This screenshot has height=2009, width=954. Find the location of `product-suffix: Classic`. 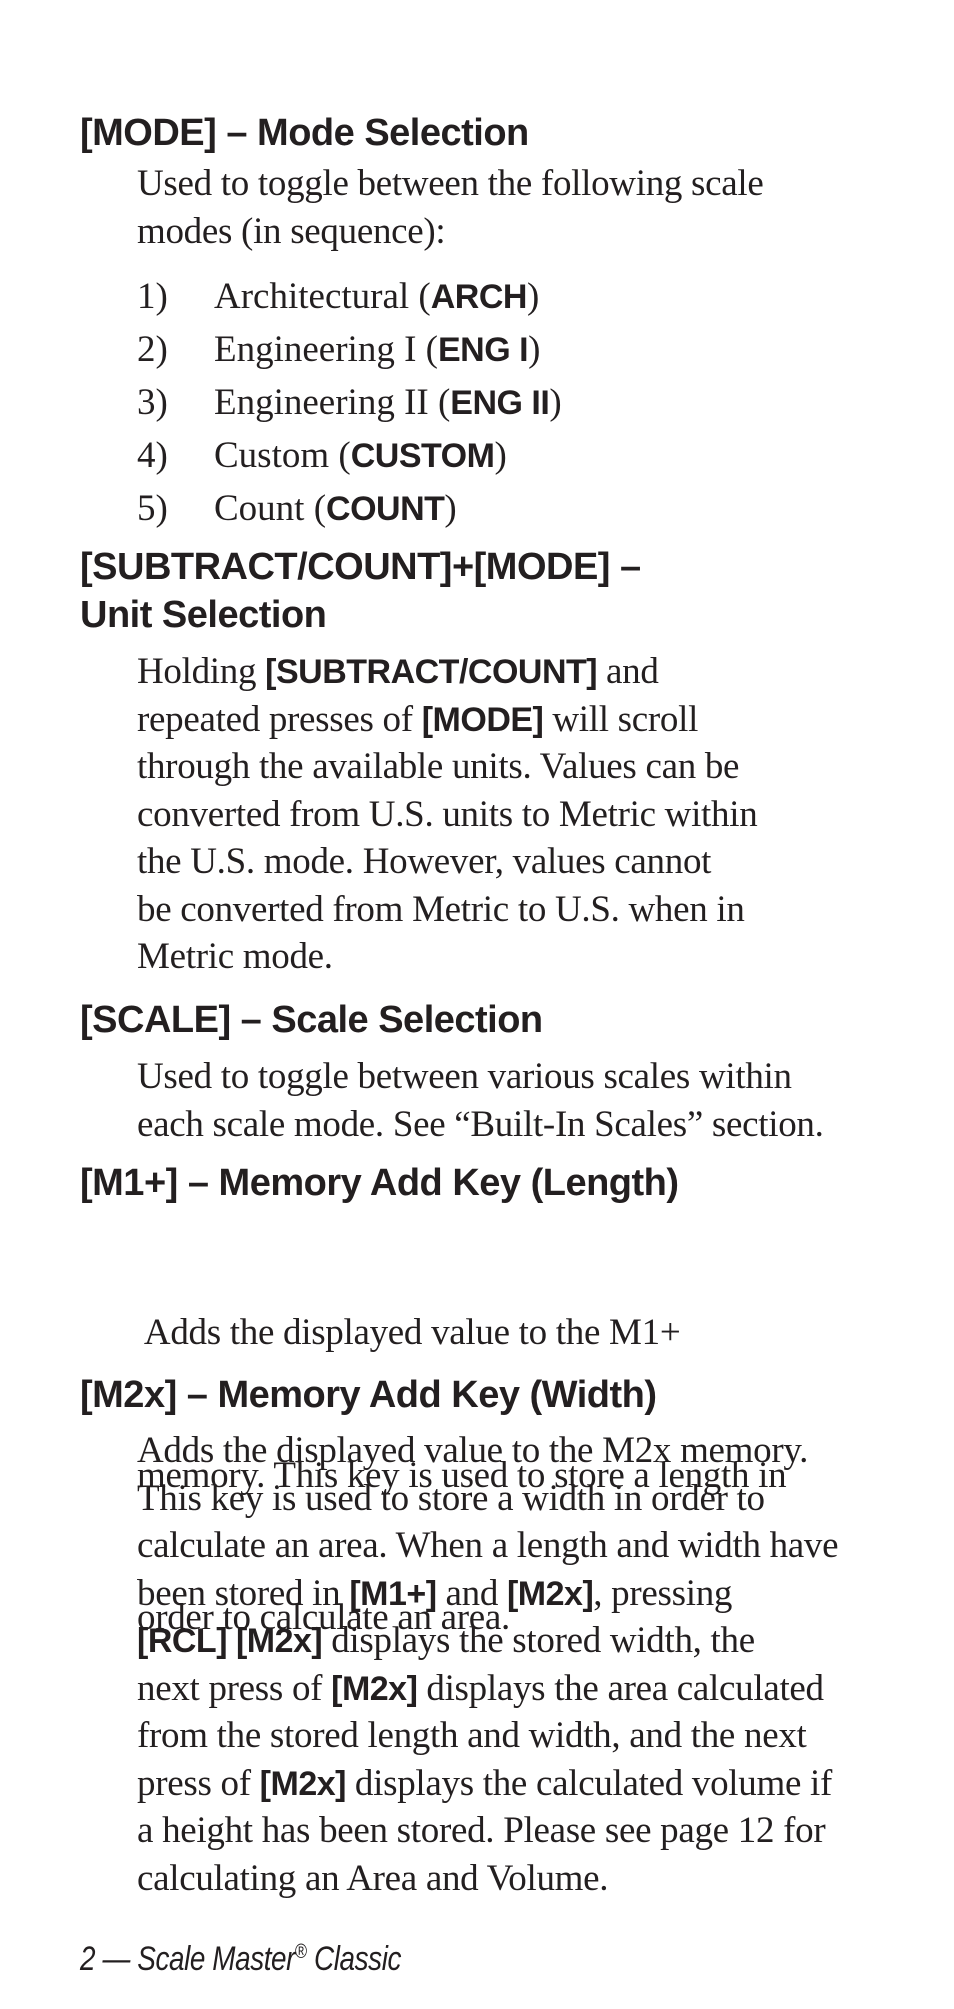

product-suffix: Classic is located at coordinates (354, 1959).